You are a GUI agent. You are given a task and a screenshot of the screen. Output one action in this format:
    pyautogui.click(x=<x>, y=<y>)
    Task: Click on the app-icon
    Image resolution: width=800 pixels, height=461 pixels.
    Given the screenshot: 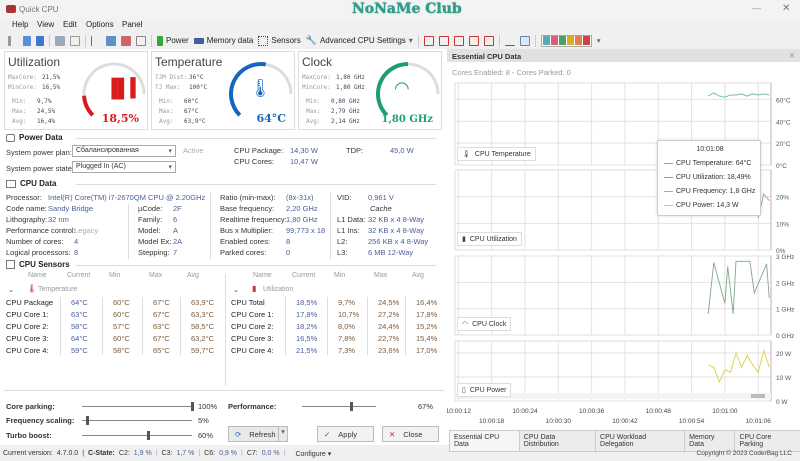 What is the action you would take?
    pyautogui.click(x=11, y=9)
    